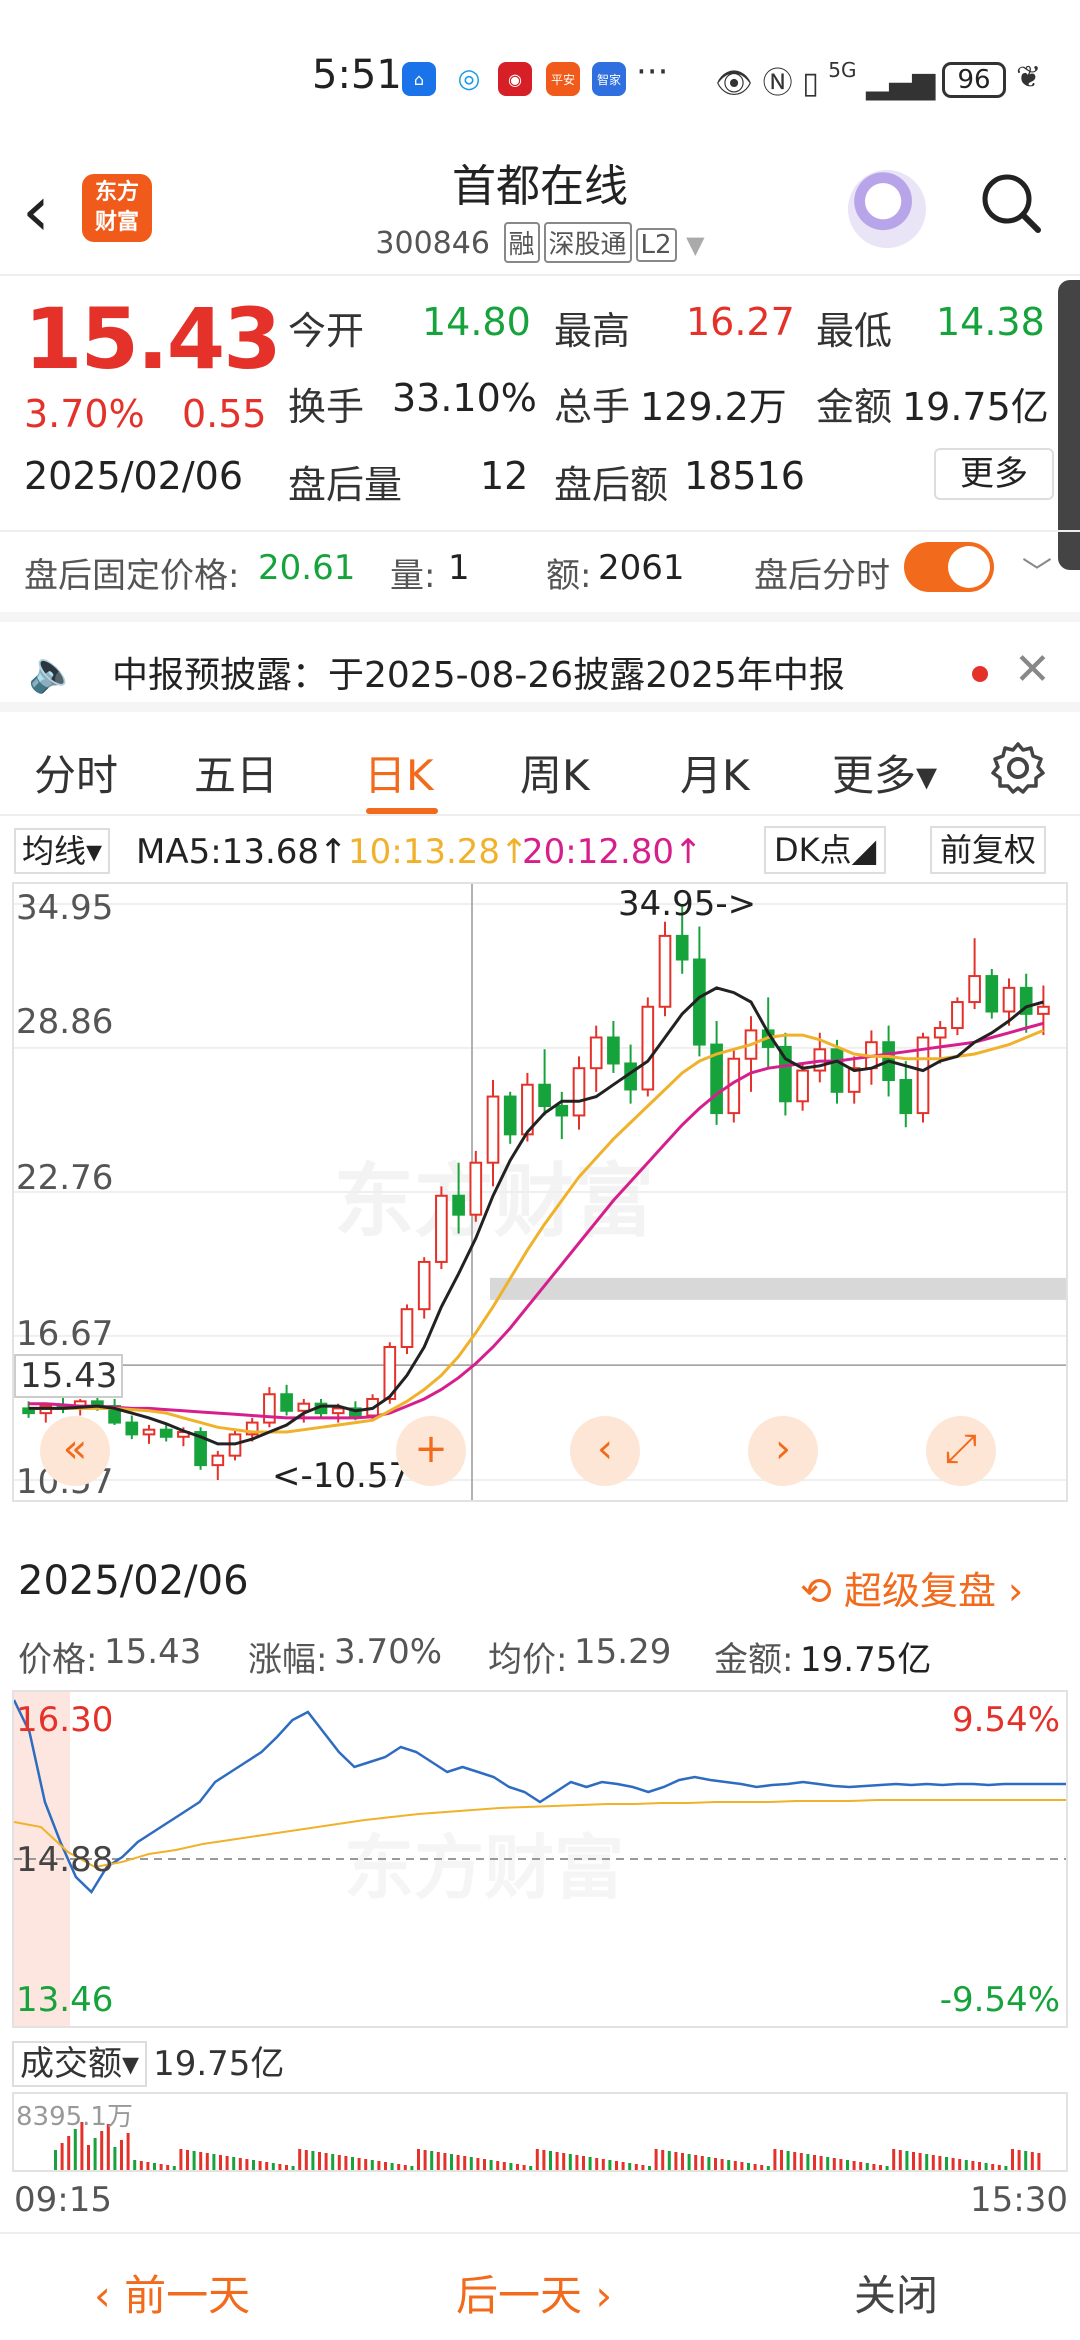 This screenshot has height=2340, width=1080. I want to click on super-replay-label: 超级复盘 ›, so click(933, 1591).